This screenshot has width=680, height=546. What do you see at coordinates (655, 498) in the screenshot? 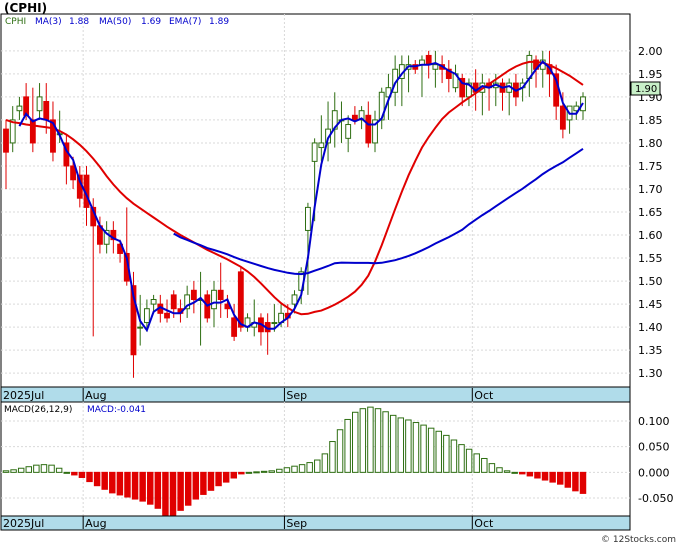
I see `macd-tick-label: -0.050` at bounding box center [655, 498].